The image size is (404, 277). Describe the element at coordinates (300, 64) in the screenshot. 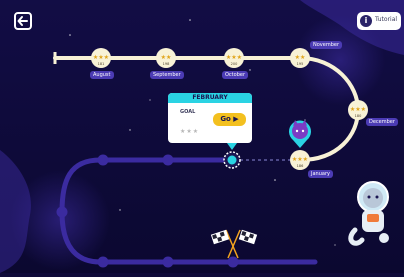

I see `score-november: 195` at that location.